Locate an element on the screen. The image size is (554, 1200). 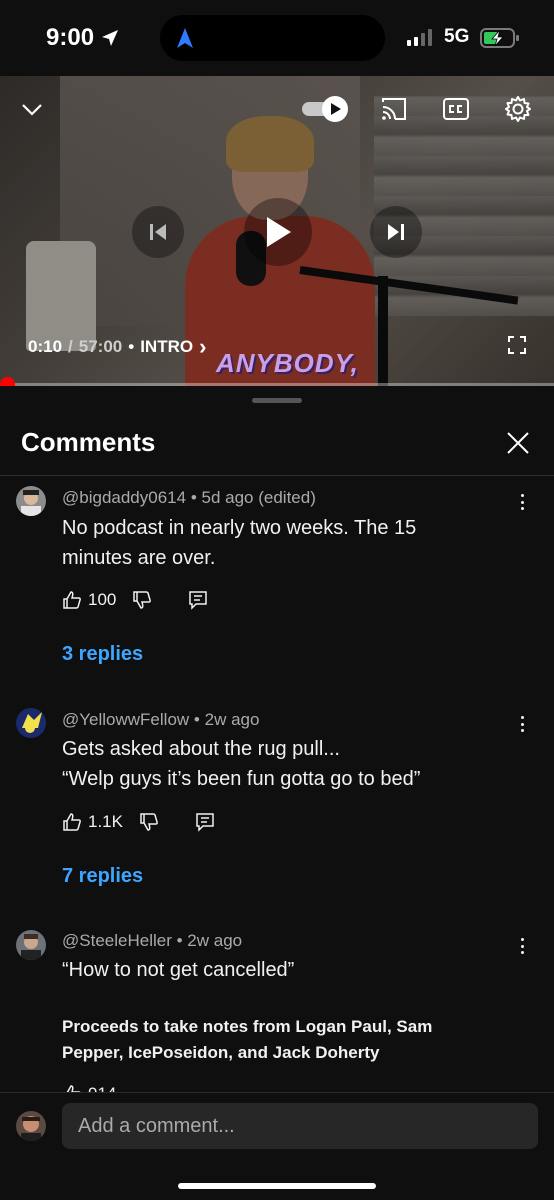
next-video-button is located at coordinates (396, 232).